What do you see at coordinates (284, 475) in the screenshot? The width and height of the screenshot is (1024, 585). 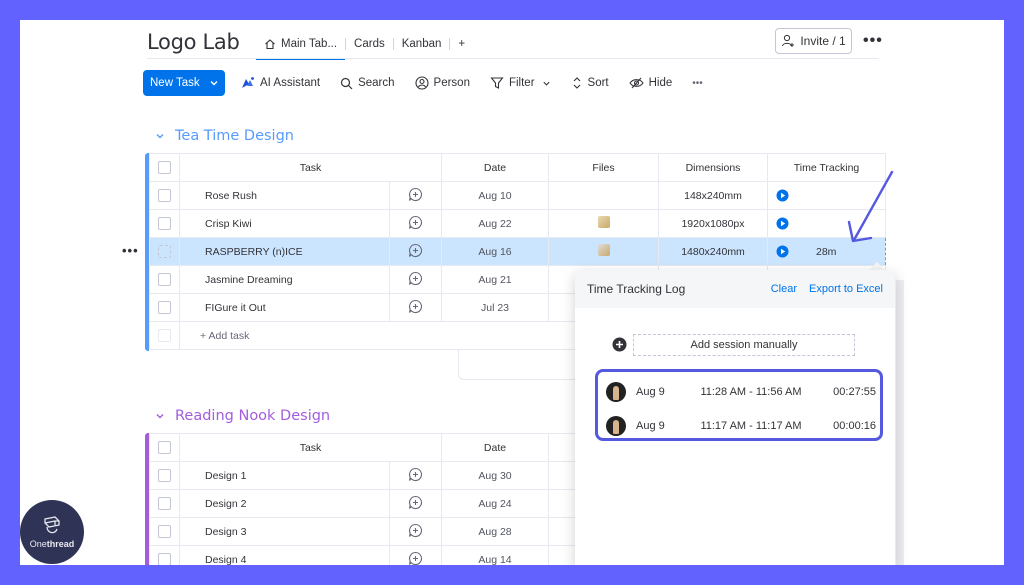 I see `task-name: Design 1` at bounding box center [284, 475].